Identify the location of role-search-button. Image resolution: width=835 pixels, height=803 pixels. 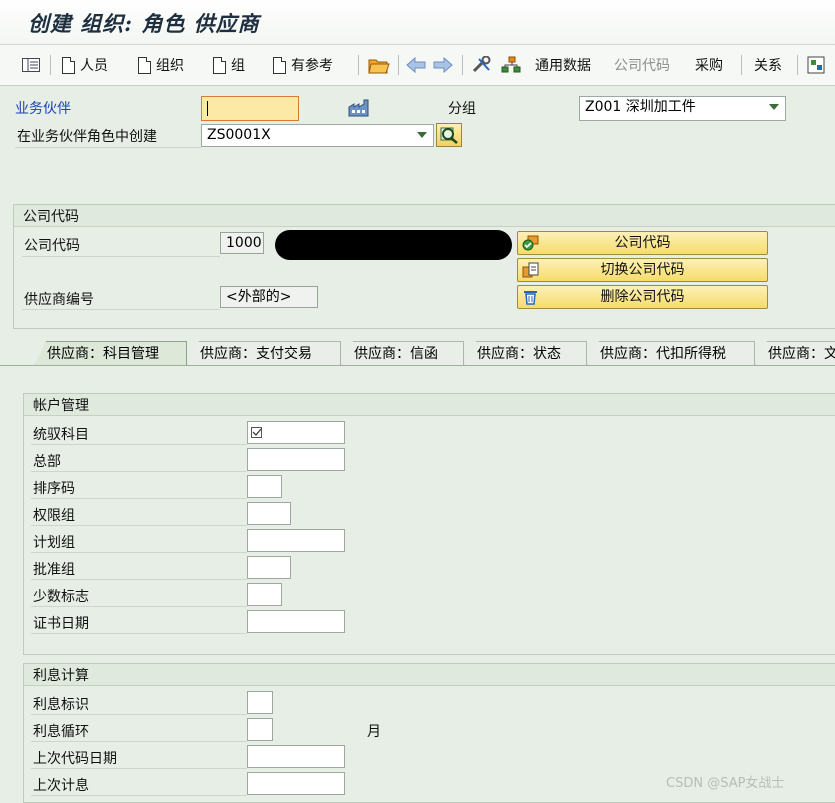
(449, 135).